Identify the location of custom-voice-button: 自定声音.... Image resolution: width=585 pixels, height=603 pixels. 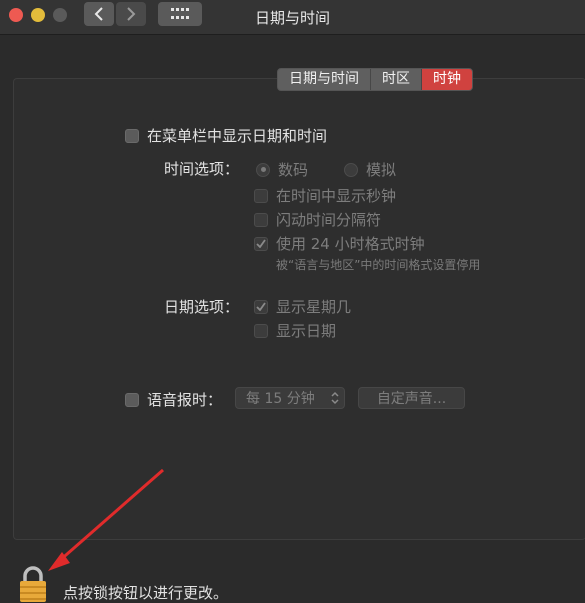
(411, 398).